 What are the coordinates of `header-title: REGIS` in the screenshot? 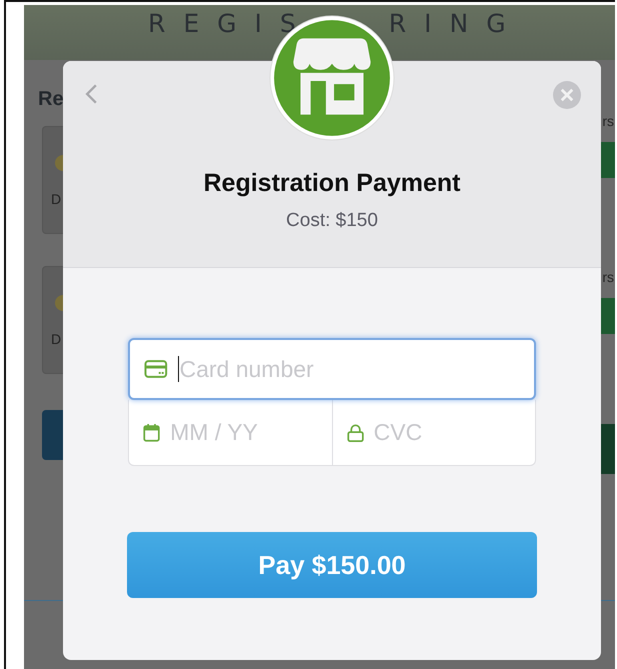 It's located at (231, 24).